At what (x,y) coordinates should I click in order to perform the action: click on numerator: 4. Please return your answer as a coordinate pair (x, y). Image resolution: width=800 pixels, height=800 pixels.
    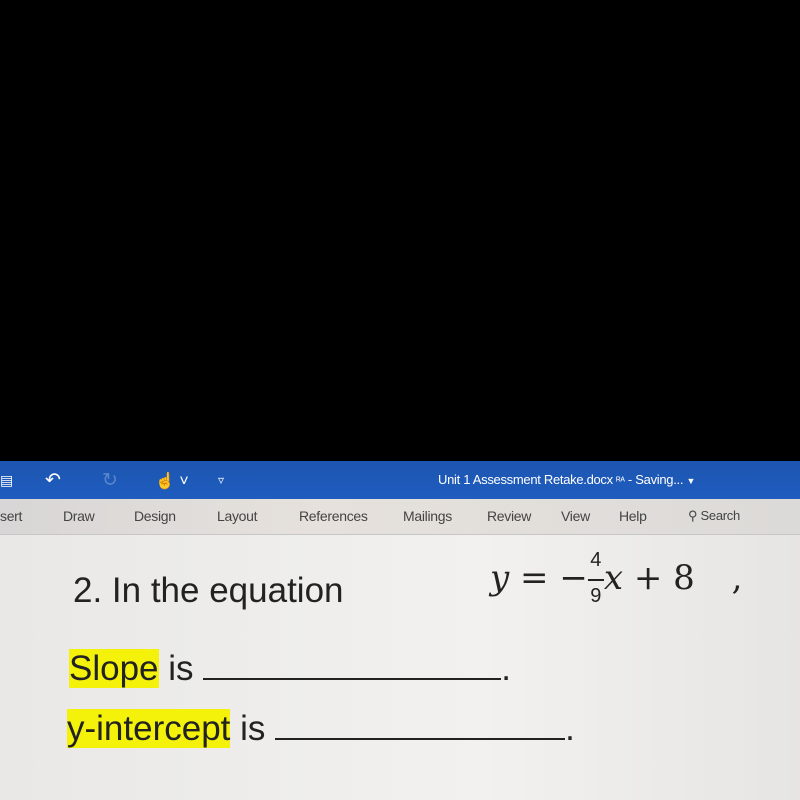
    Looking at the image, I should click on (596, 560).